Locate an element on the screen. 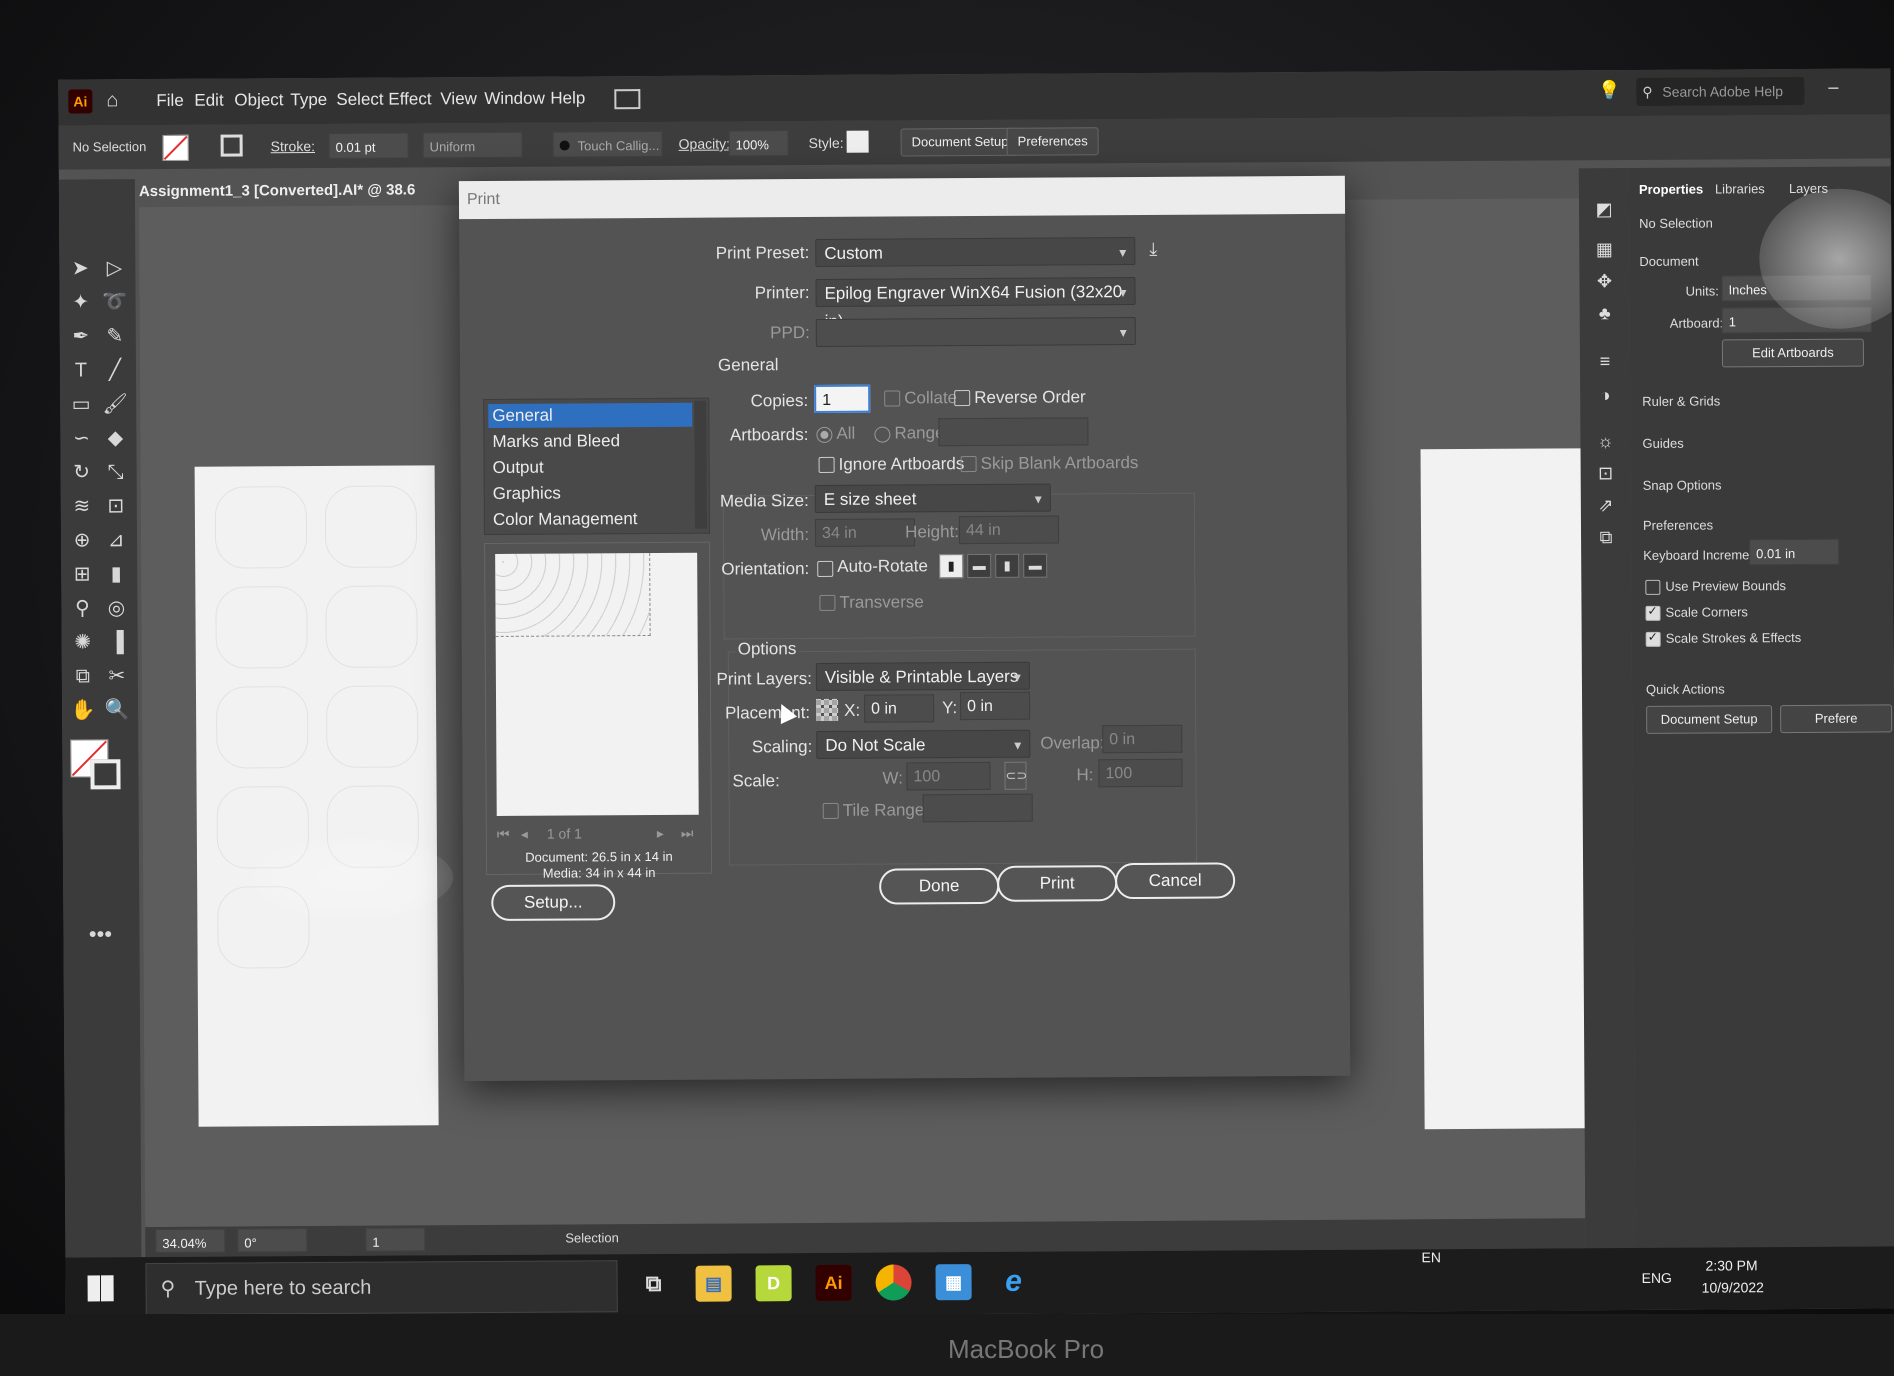 The height and width of the screenshot is (1376, 1894). first-page-icon: ⏮ is located at coordinates (503, 834).